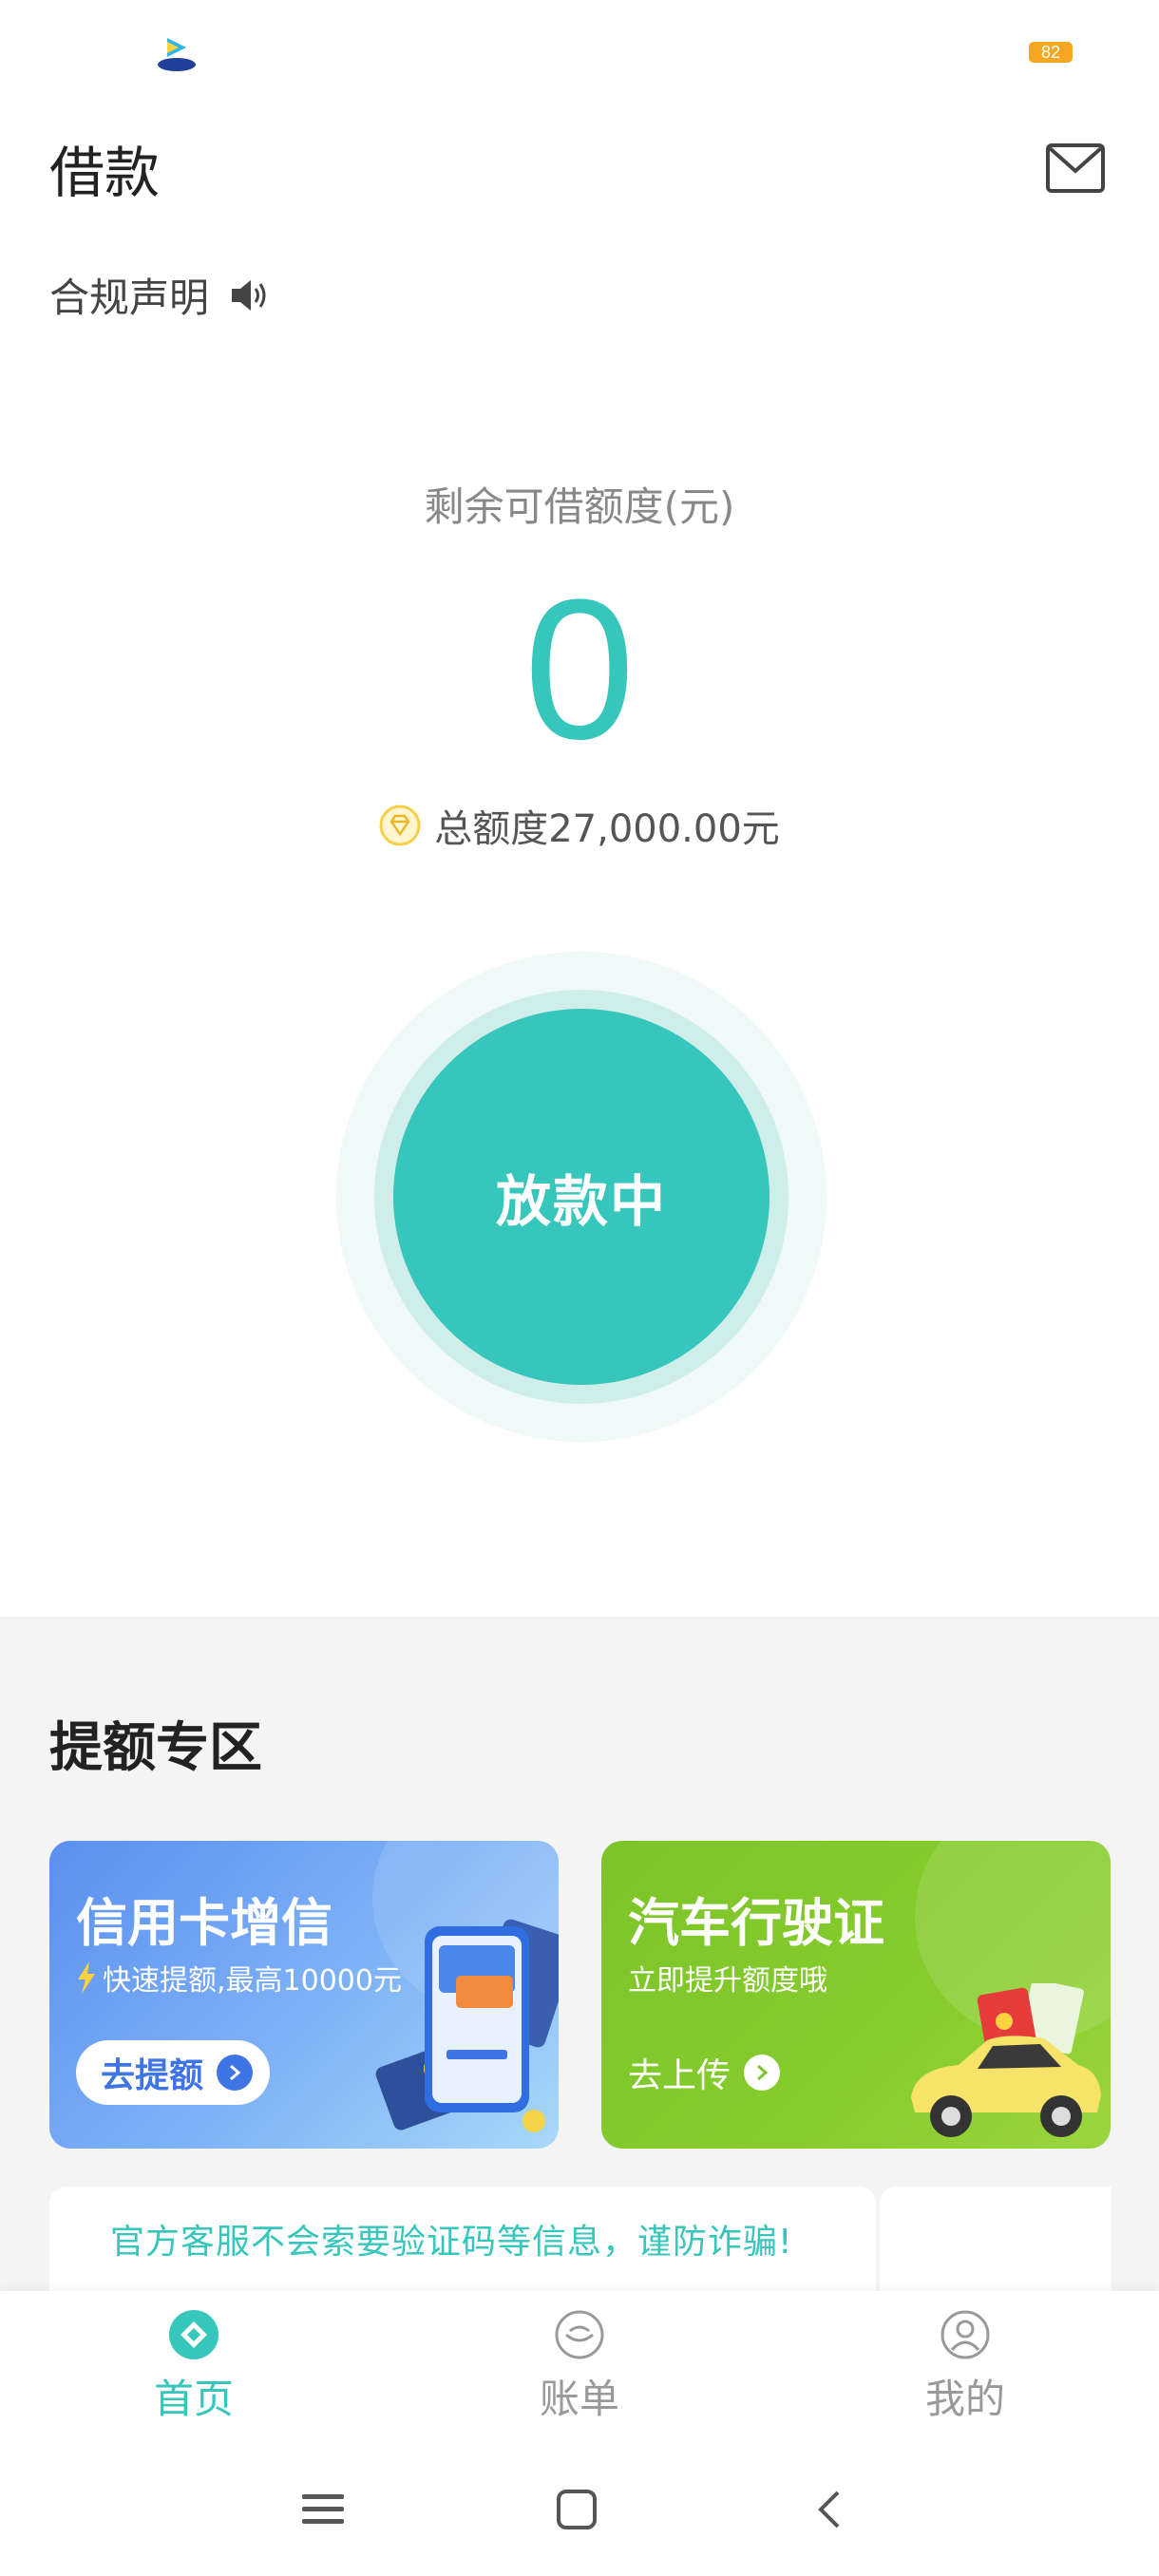 The image size is (1159, 2576). Describe the element at coordinates (996, 2239) in the screenshot. I see `next-banner-edge` at that location.